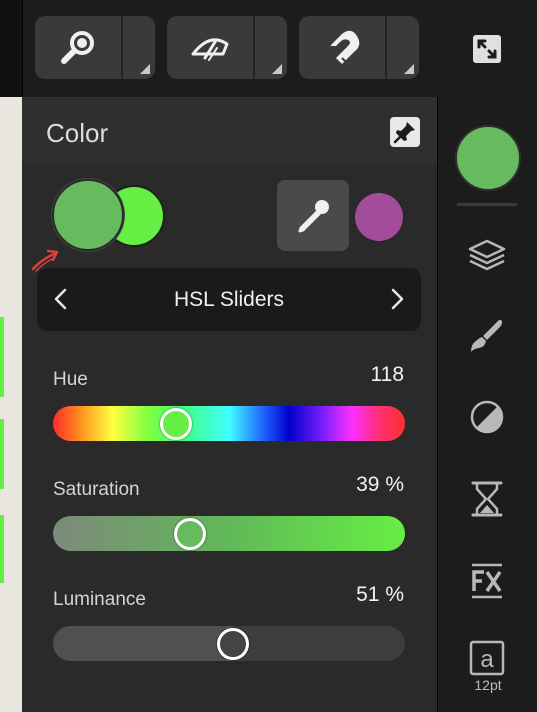 The image size is (537, 712). Describe the element at coordinates (99, 599) in the screenshot. I see `luminance-label: Luminance` at that location.